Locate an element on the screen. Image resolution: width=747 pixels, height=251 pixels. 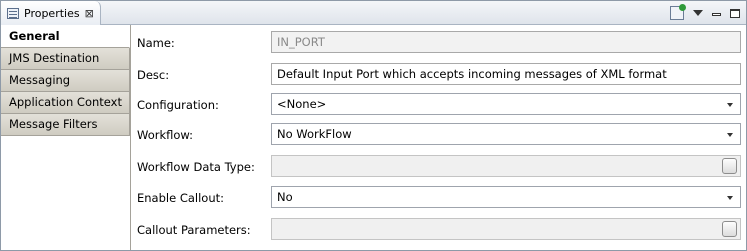
configuration-value: <None> is located at coordinates (302, 104).